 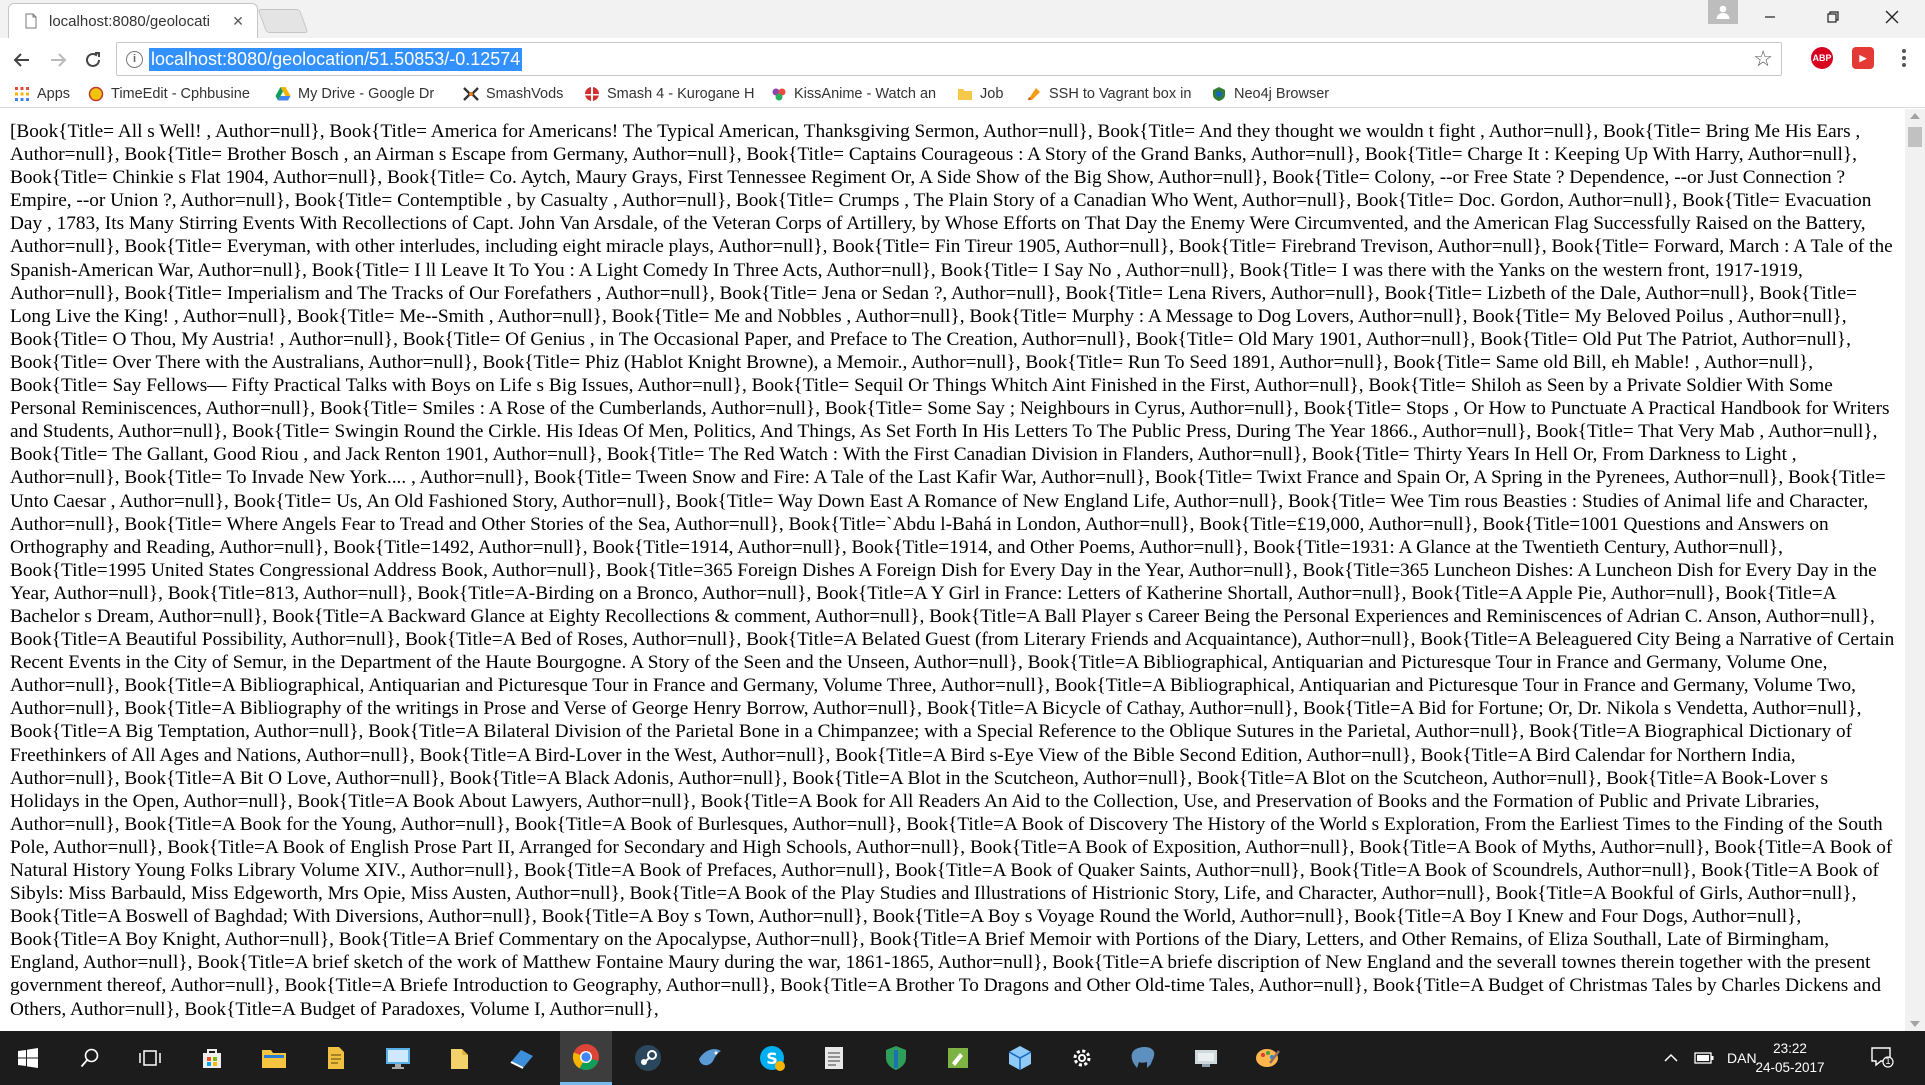 I want to click on clock-date: 24-05-2017, so click(x=1790, y=1067).